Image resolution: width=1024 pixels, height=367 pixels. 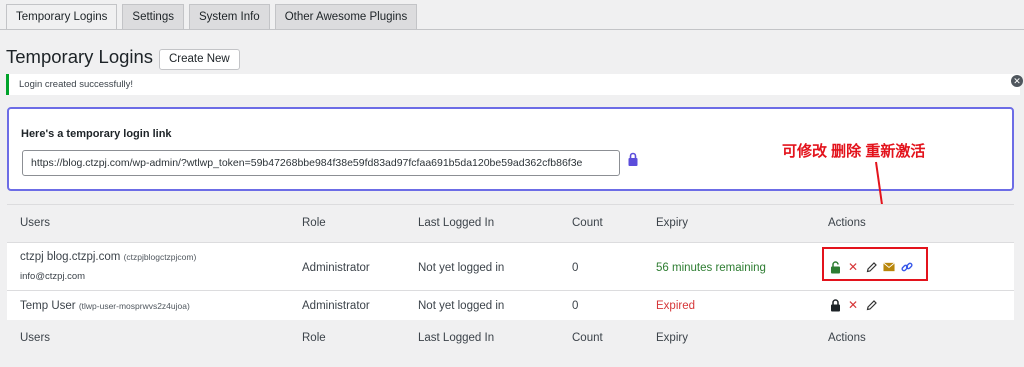 I want to click on link-label: Here's a temporary login link, so click(x=96, y=134).